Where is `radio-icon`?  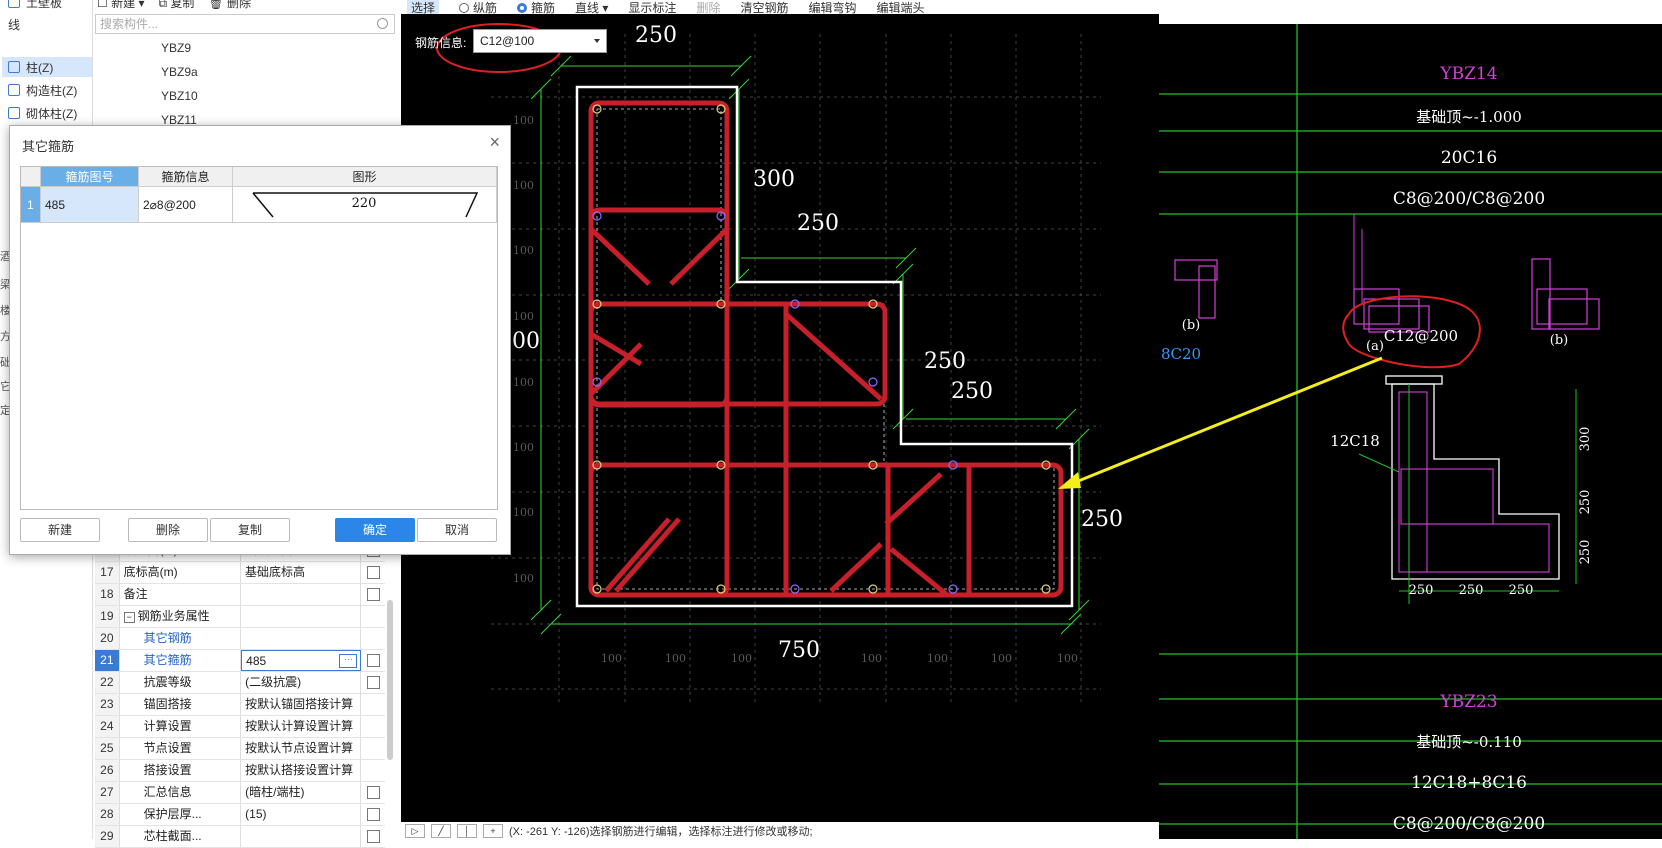
radio-icon is located at coordinates (464, 8).